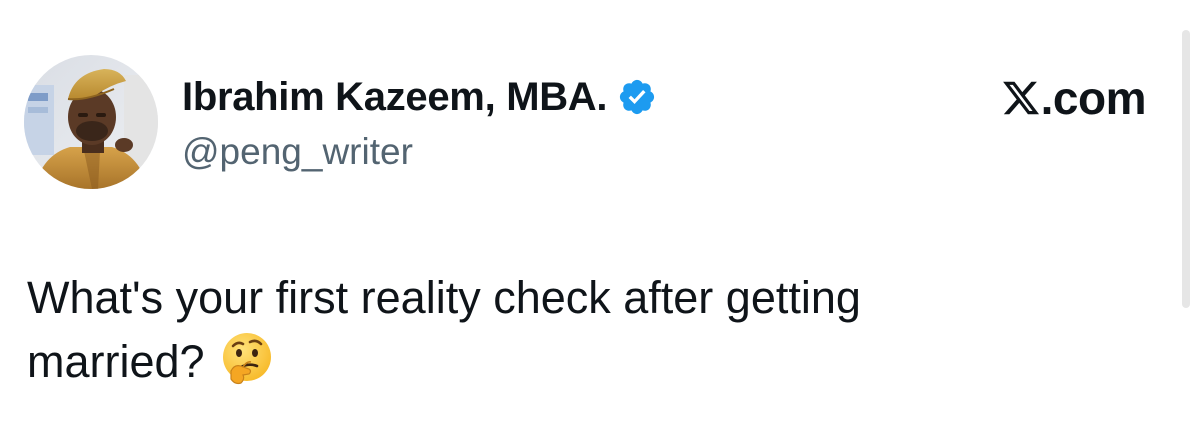 This screenshot has width=1200, height=447. Describe the element at coordinates (297, 152) in the screenshot. I see `author-handle: @peng_writer` at that location.